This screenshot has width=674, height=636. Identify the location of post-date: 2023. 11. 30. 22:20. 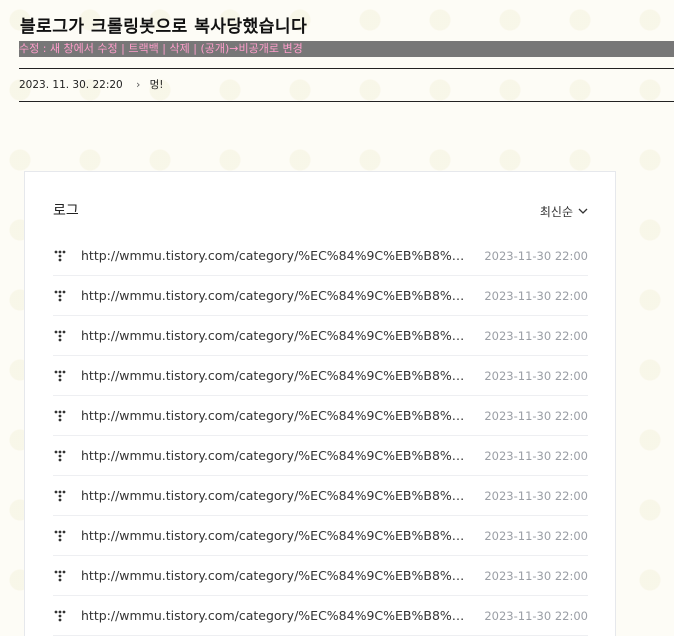
(71, 85).